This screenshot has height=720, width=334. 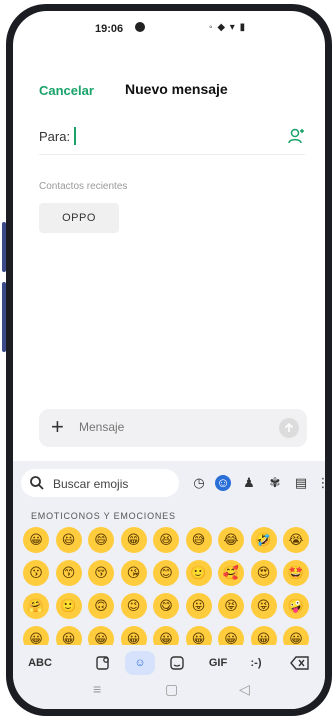 What do you see at coordinates (133, 606) in the screenshot?
I see `emoji-key: 😉` at bounding box center [133, 606].